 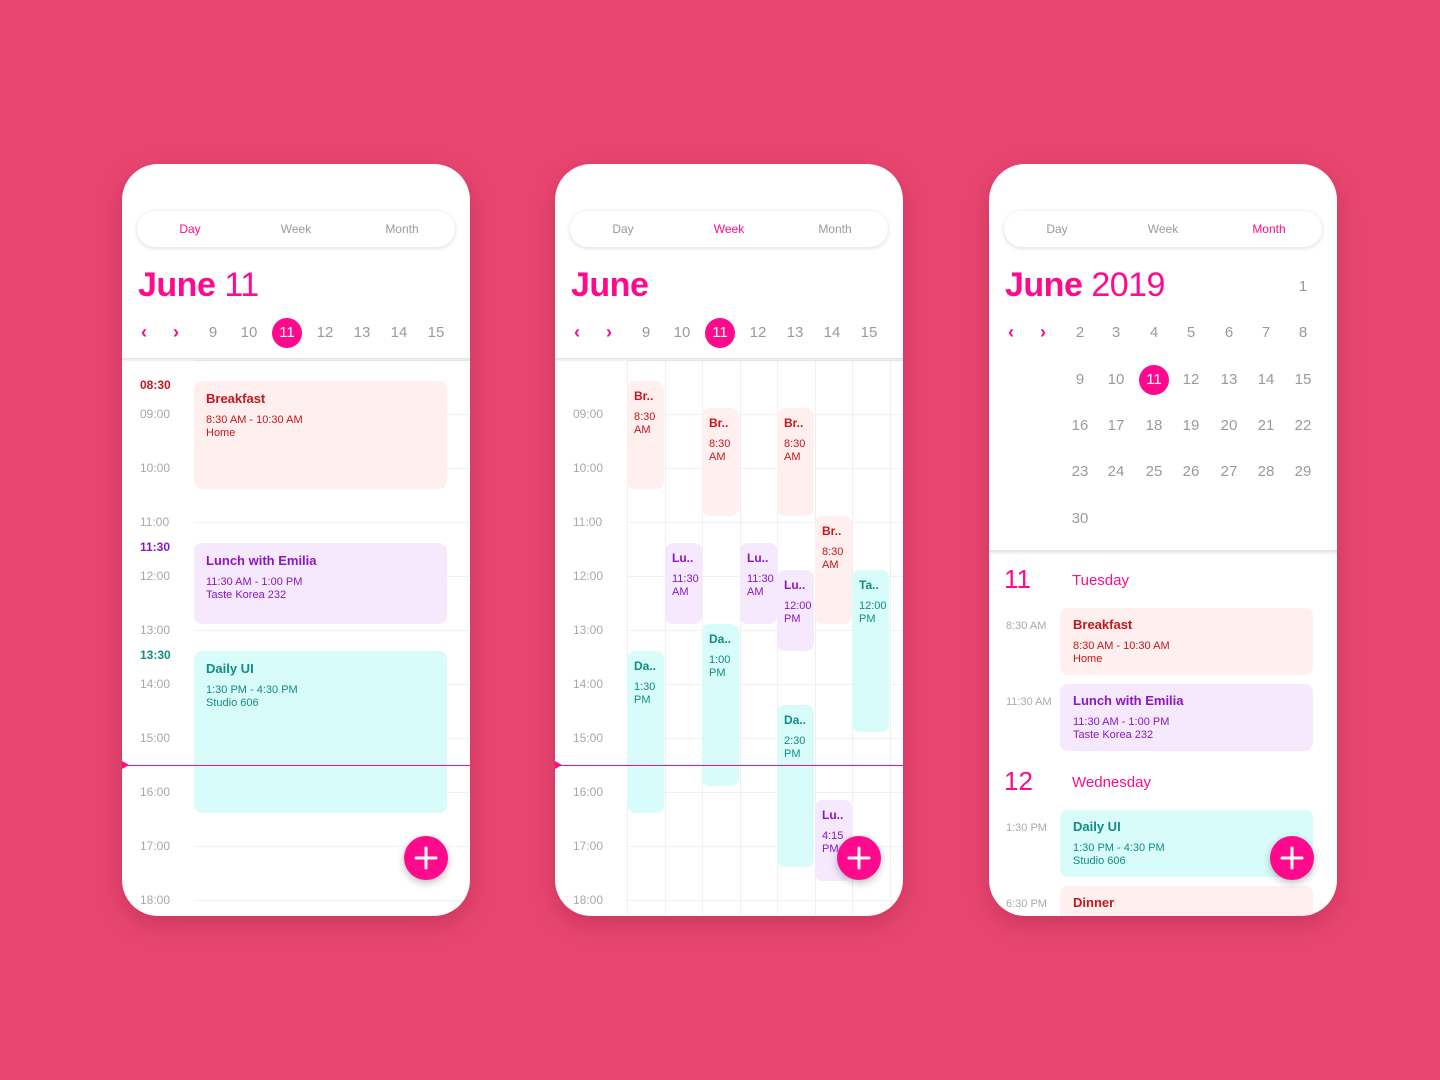 What do you see at coordinates (720, 660) in the screenshot?
I see `event-time: 1:00` at bounding box center [720, 660].